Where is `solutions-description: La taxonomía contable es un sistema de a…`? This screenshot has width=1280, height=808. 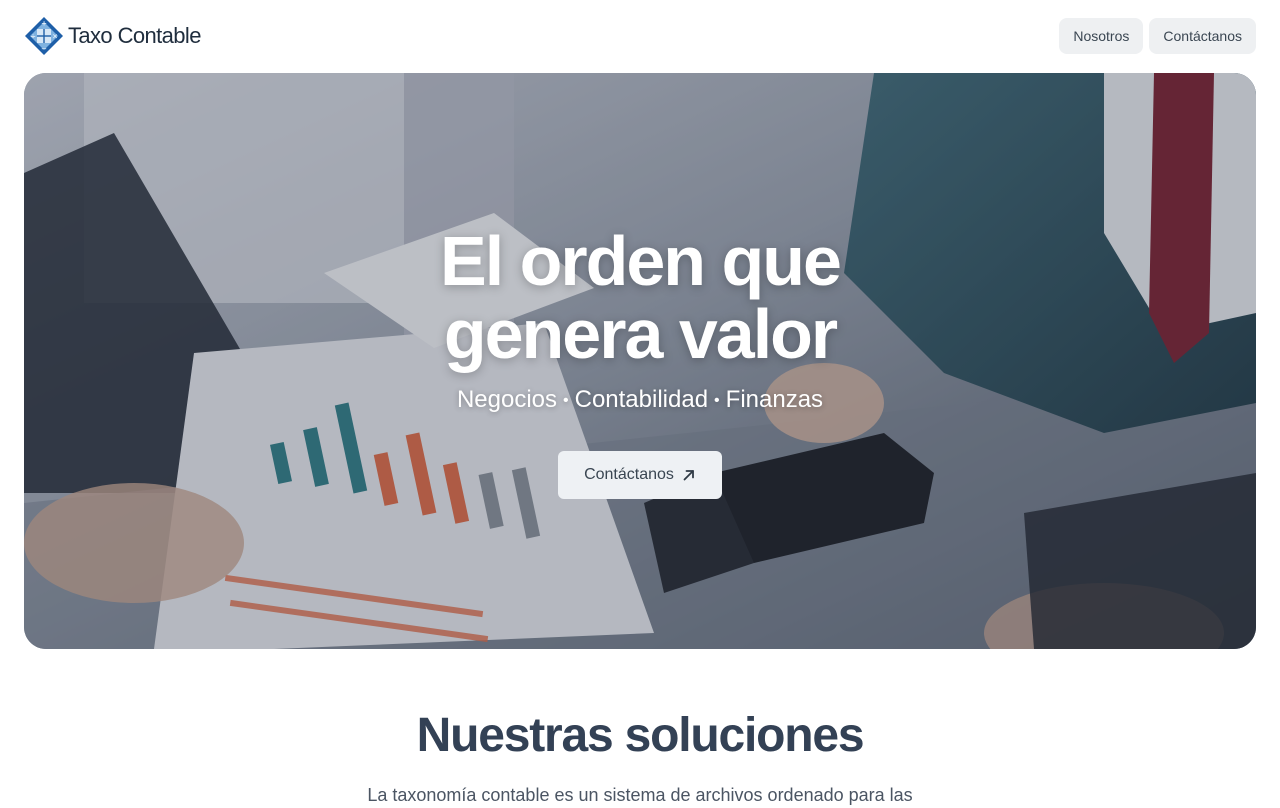 solutions-description: La taxonomía contable es un sistema de a… is located at coordinates (640, 795).